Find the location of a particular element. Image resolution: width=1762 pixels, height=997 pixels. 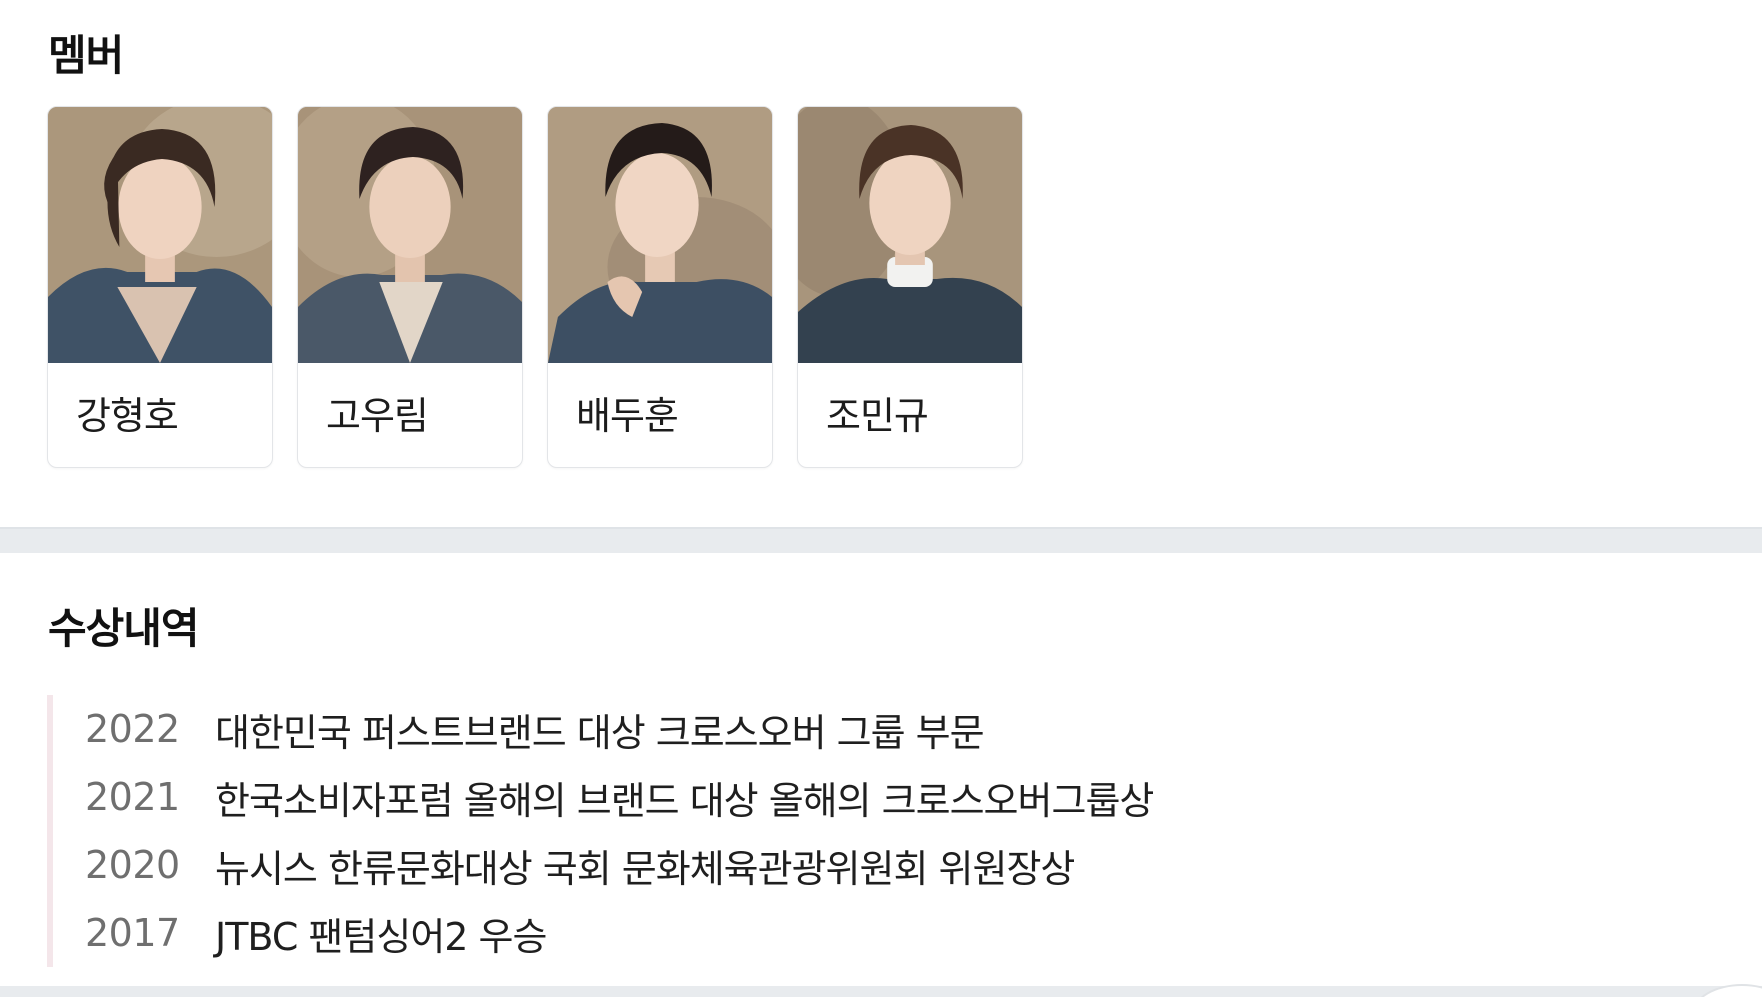

member-name: 배두훈 is located at coordinates (627, 416).